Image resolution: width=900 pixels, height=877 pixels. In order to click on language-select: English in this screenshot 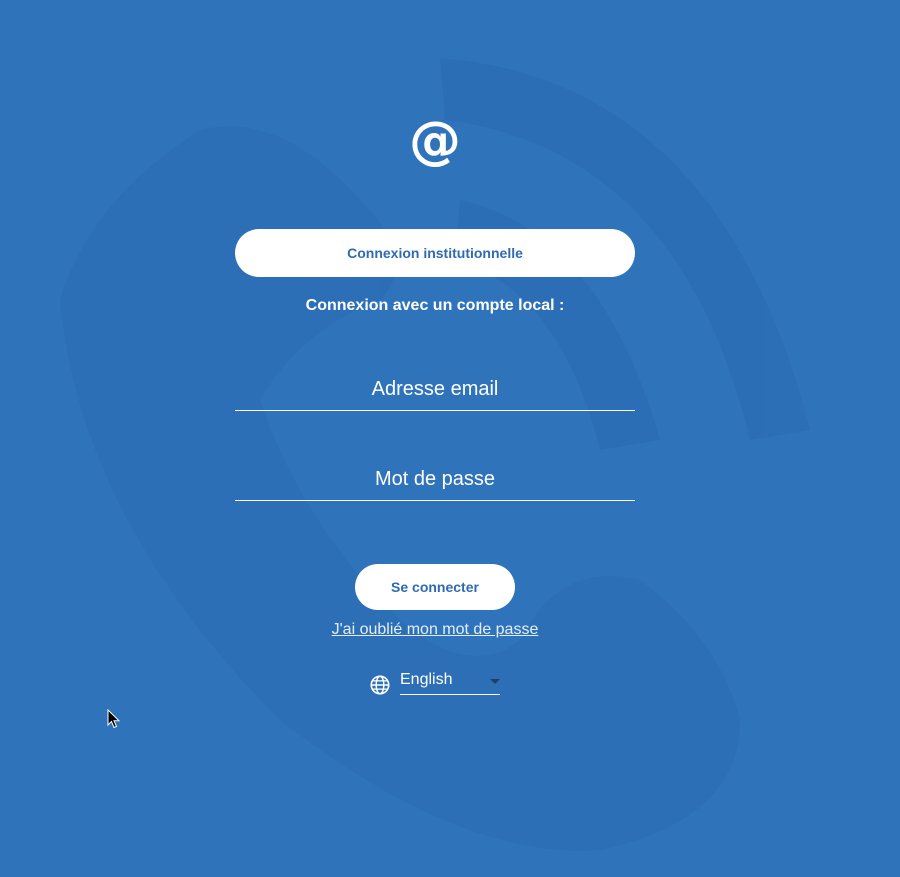, I will do `click(450, 682)`.